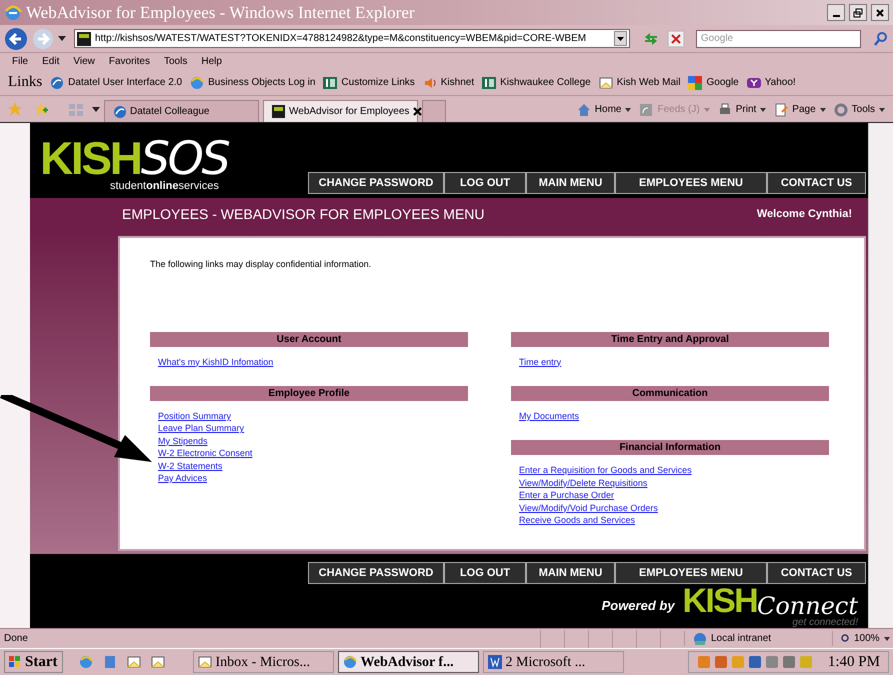  I want to click on logo-tagline: get connected!, so click(825, 623).